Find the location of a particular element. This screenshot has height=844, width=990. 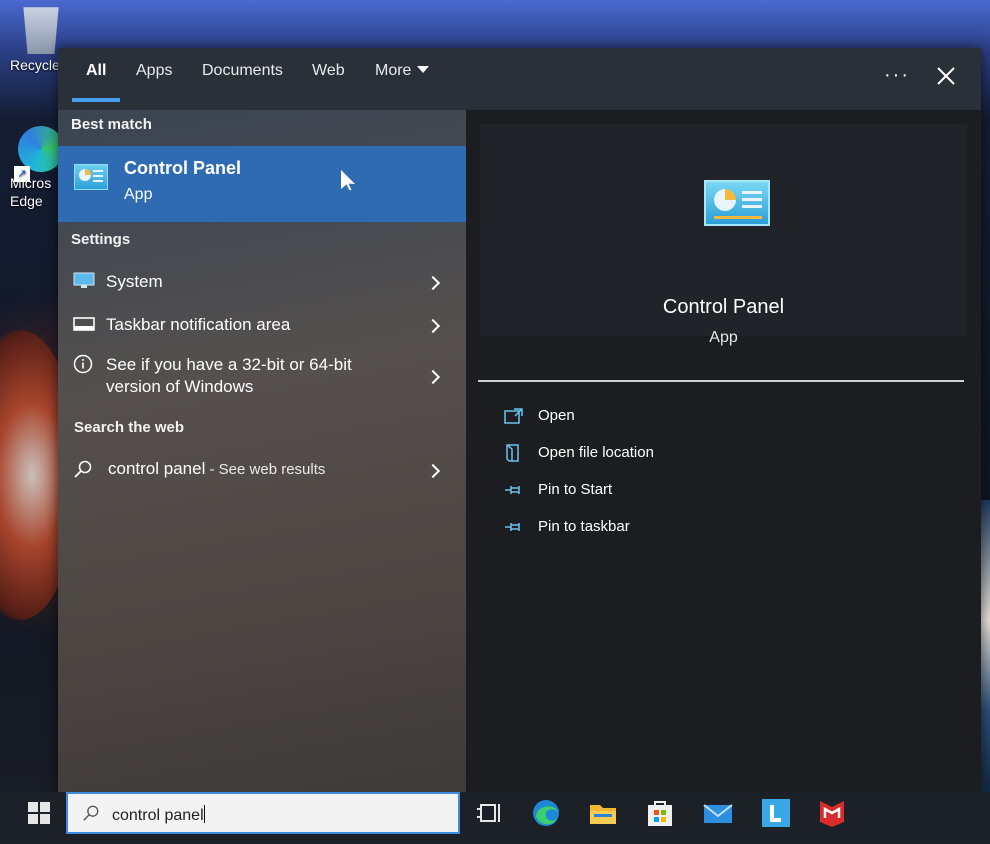

close-button is located at coordinates (946, 76).